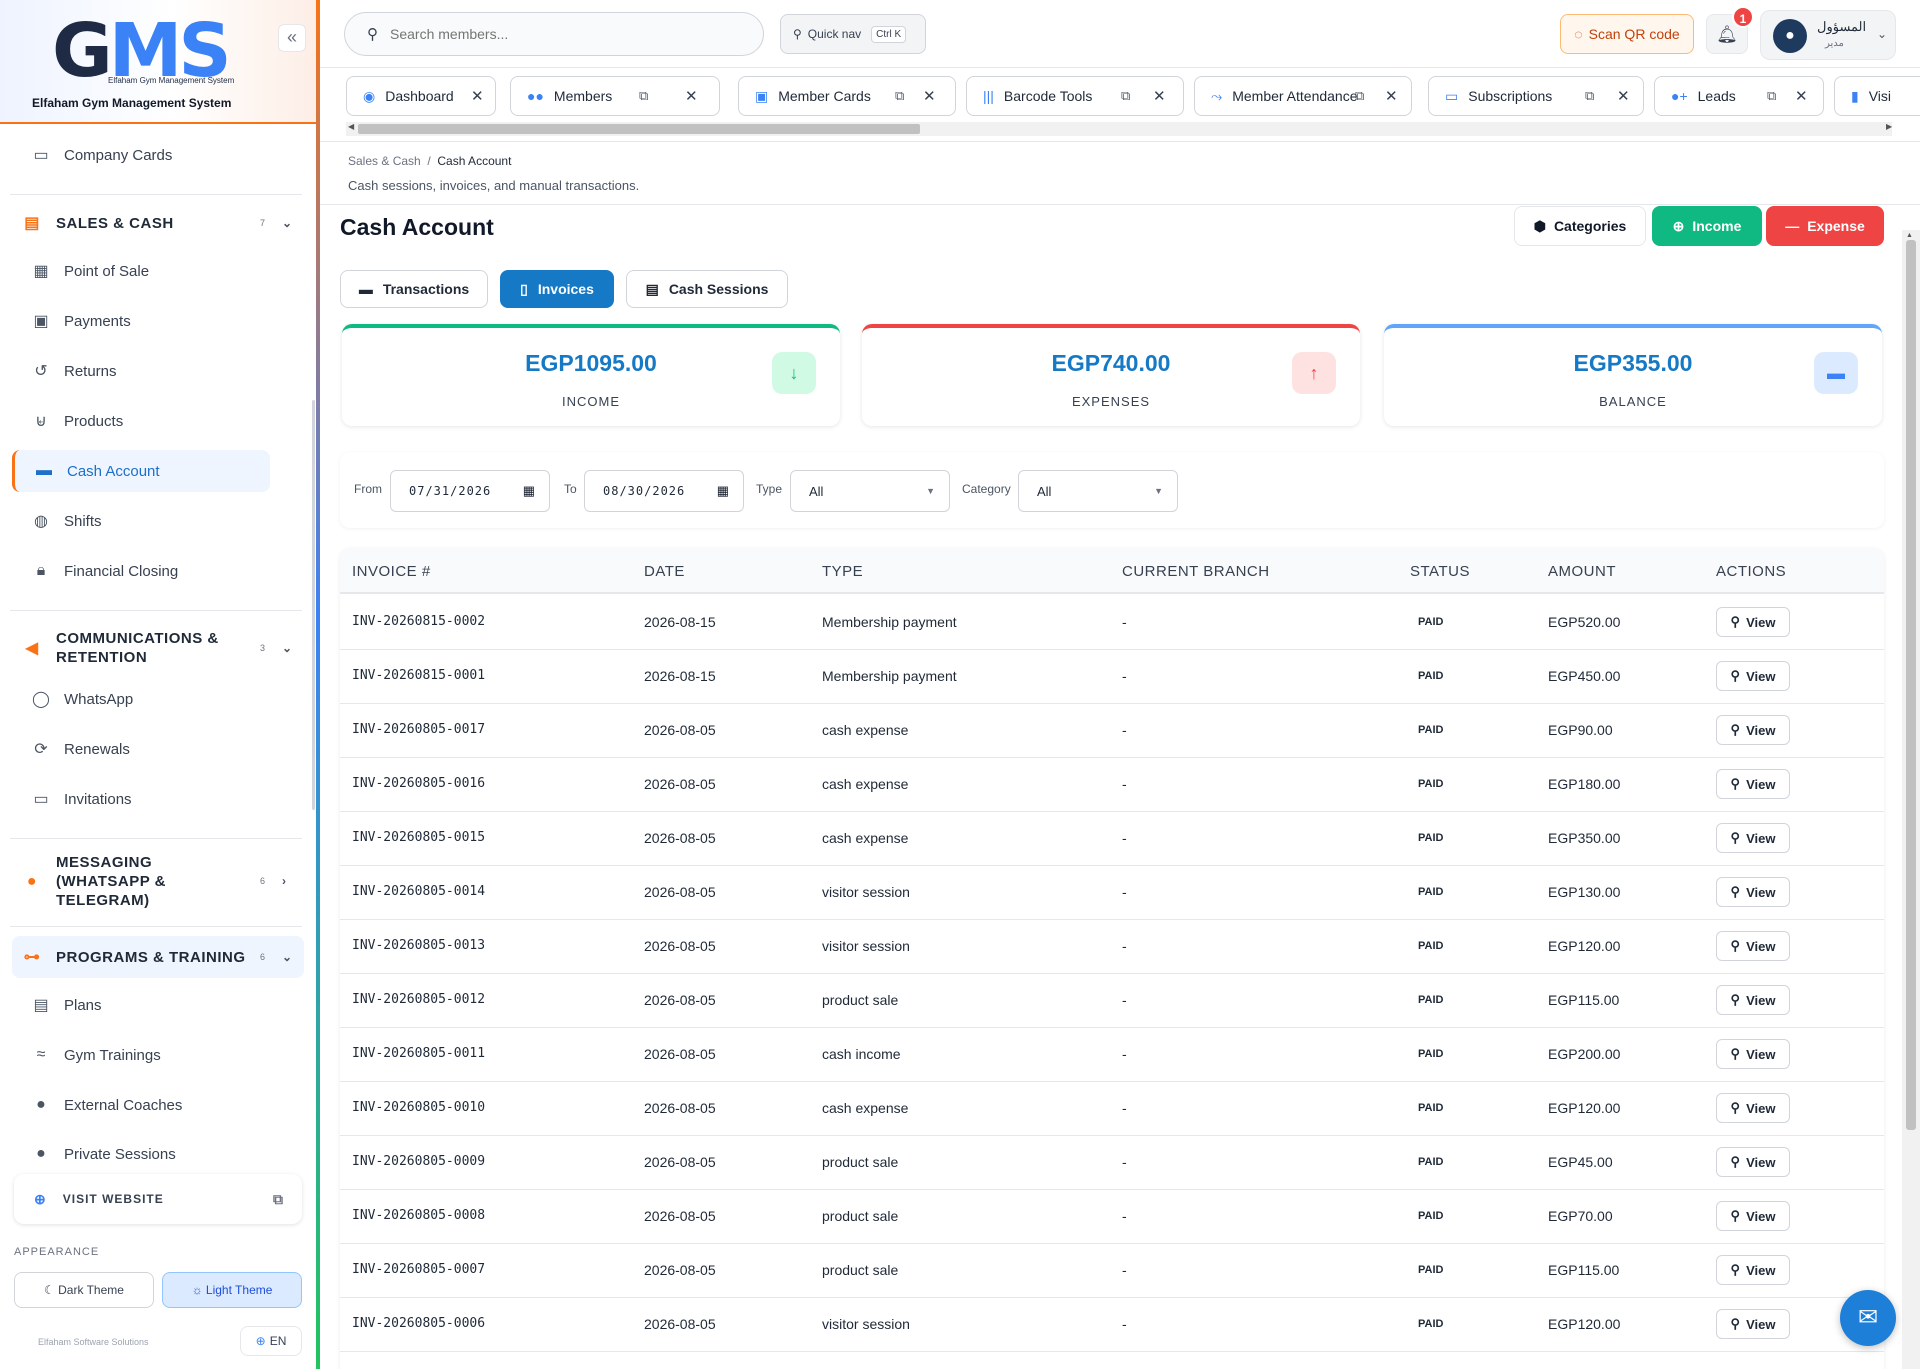  What do you see at coordinates (287, 647) in the screenshot?
I see `chevron-down-icon: ⌄` at bounding box center [287, 647].